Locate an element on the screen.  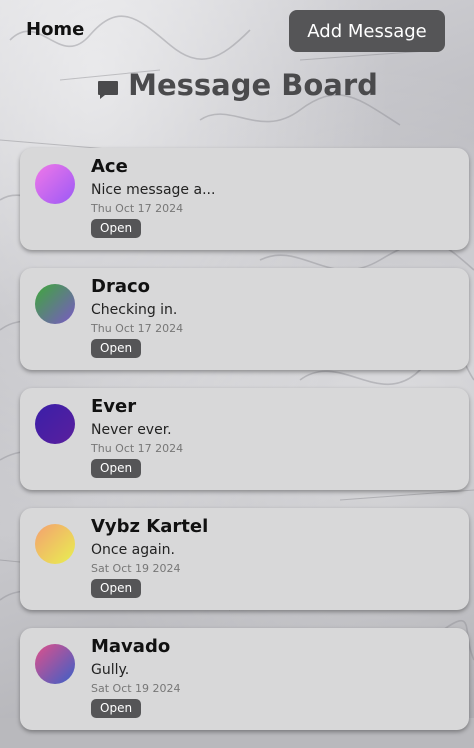
message-preview: Checking in. is located at coordinates (134, 310).